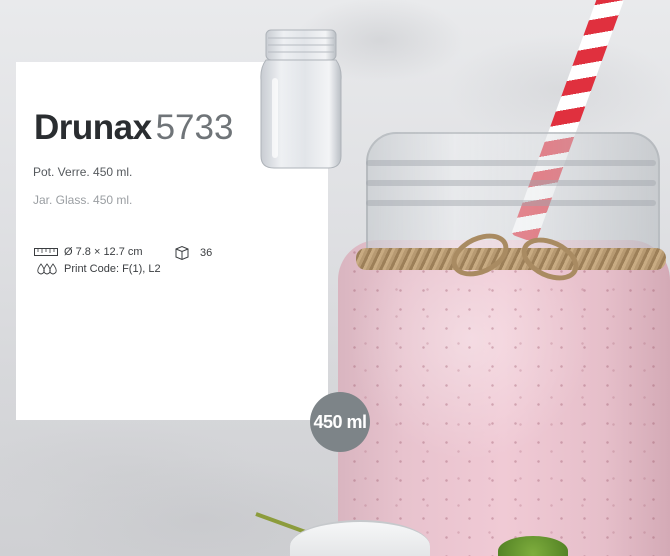 The image size is (670, 556). What do you see at coordinates (182, 253) in the screenshot?
I see `box-icon` at bounding box center [182, 253].